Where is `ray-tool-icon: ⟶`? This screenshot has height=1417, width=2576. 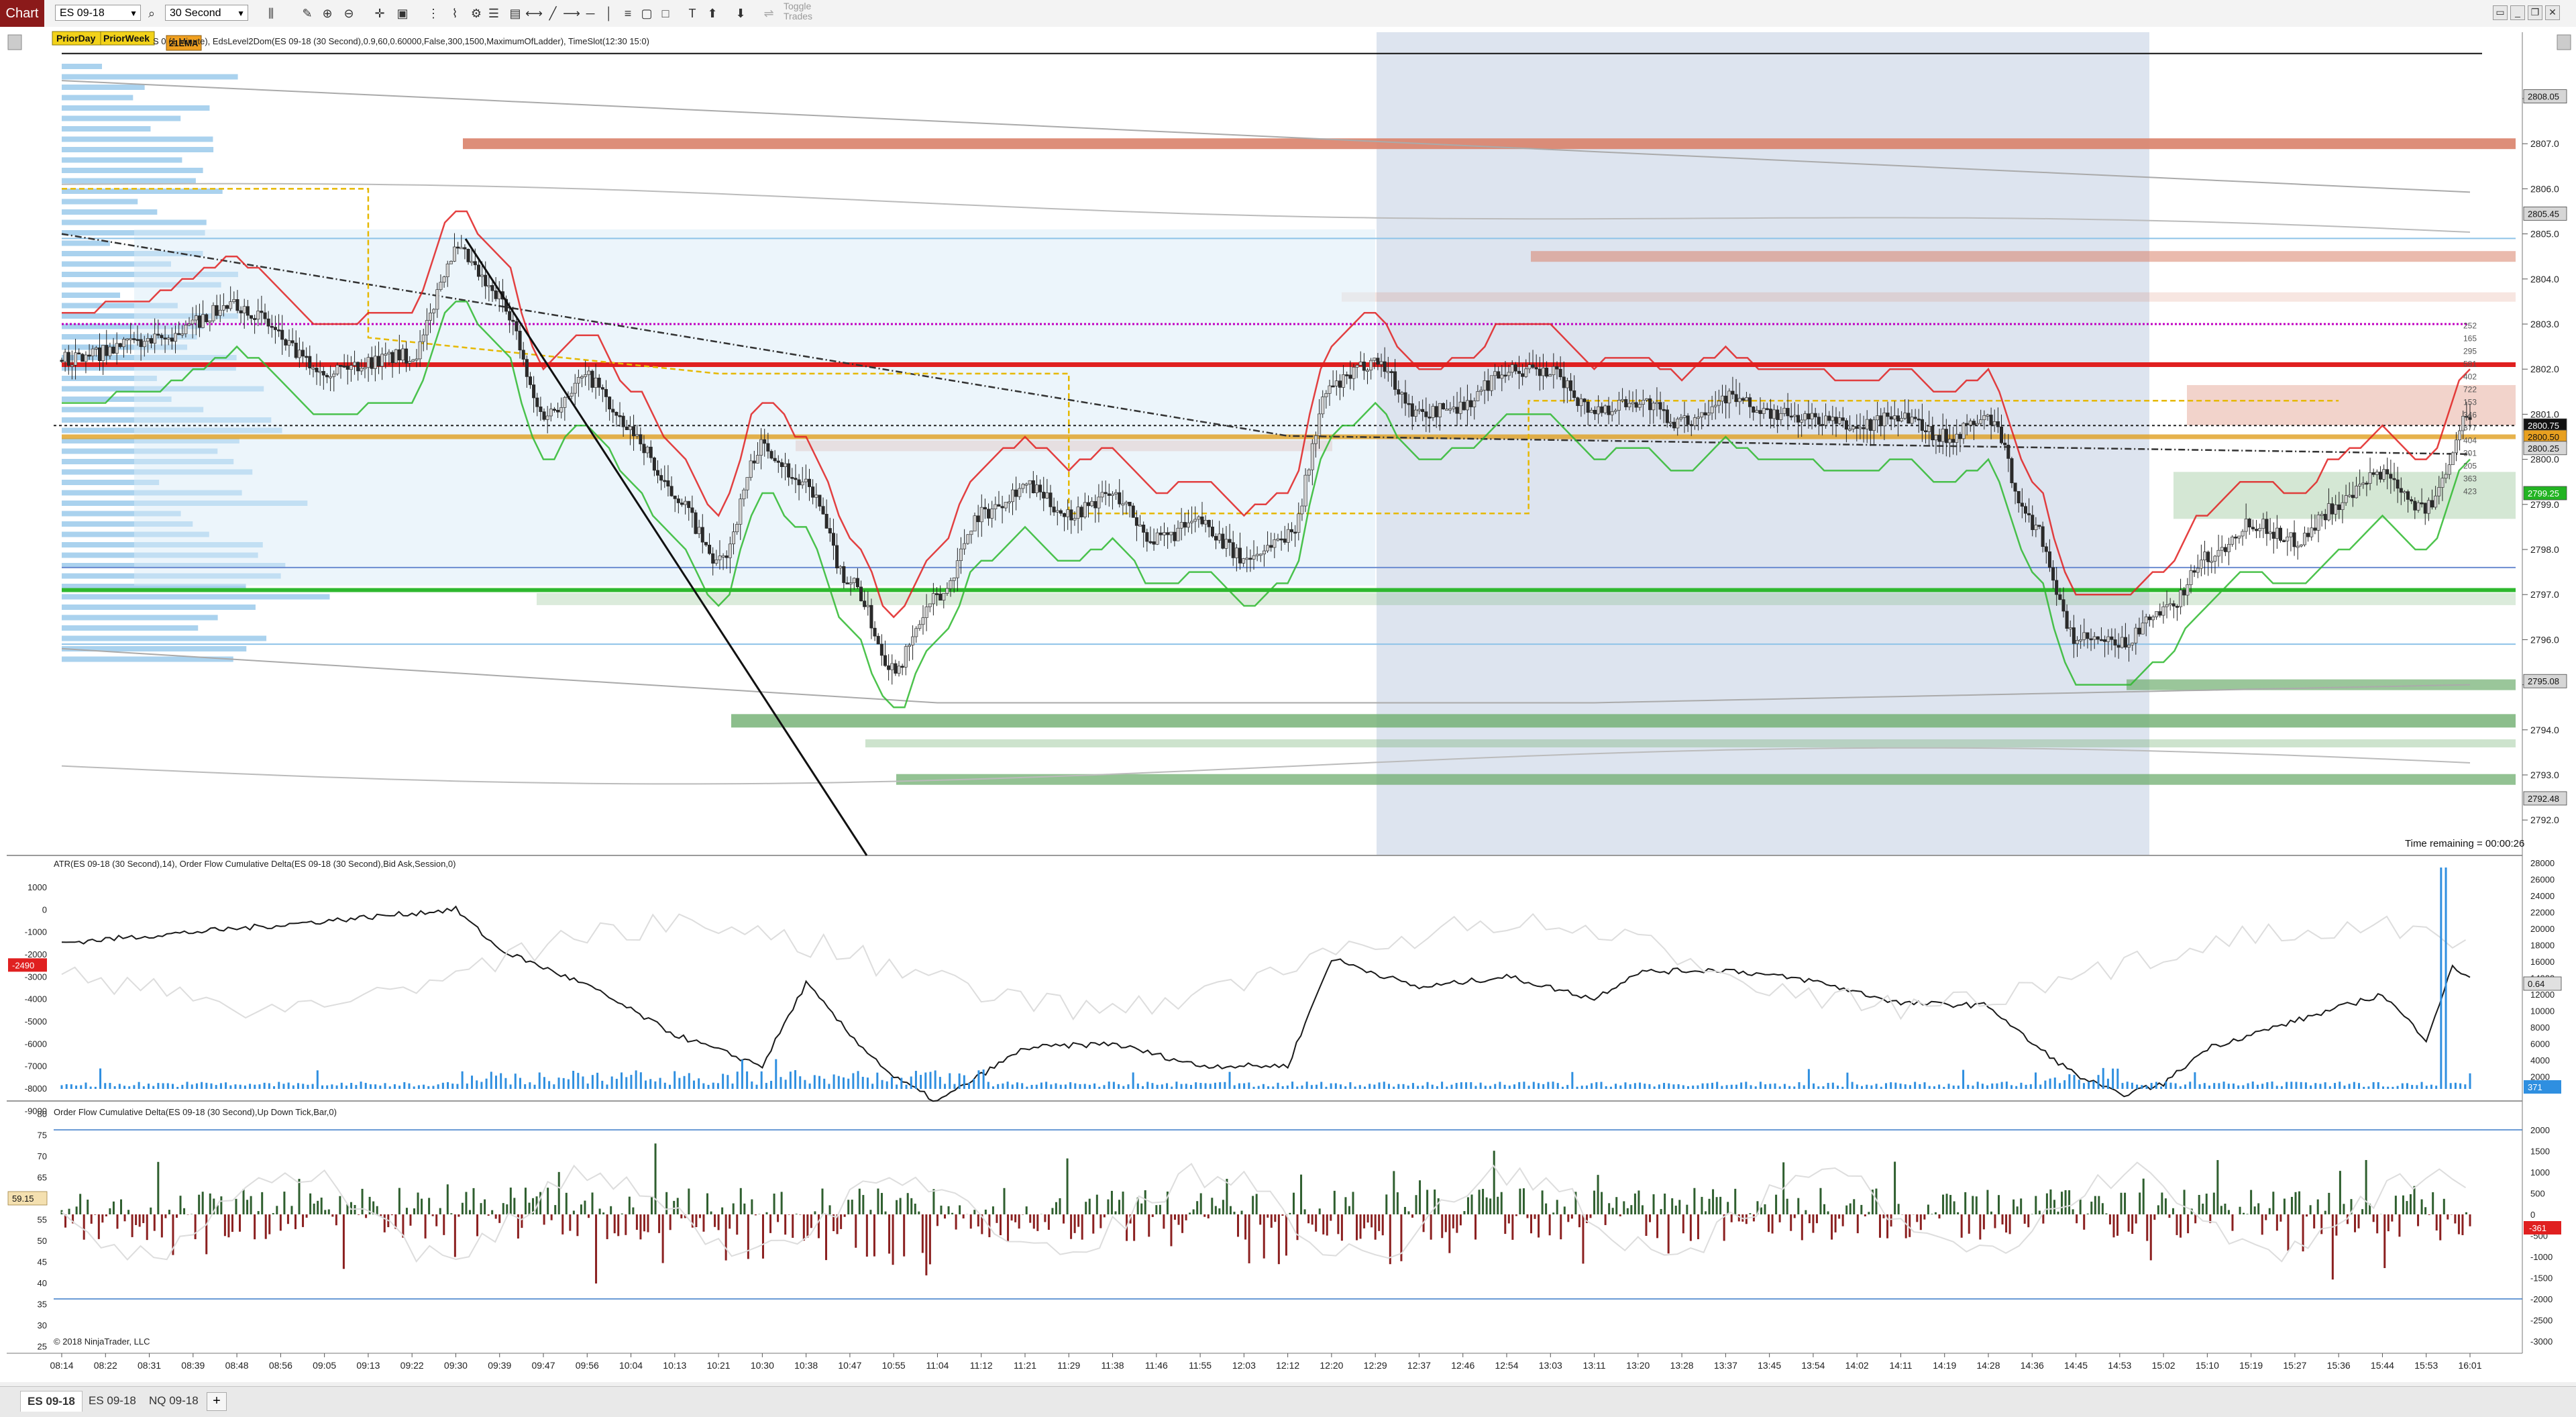 ray-tool-icon: ⟶ is located at coordinates (571, 14).